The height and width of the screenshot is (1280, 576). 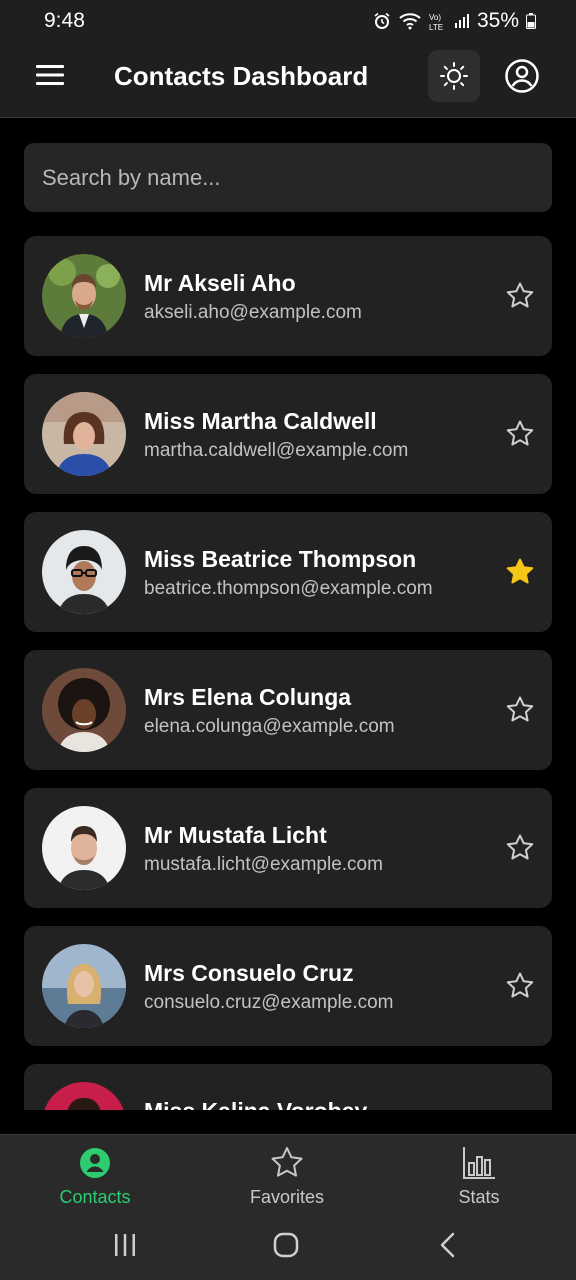 What do you see at coordinates (520, 572) in the screenshot?
I see `star-filled-icon` at bounding box center [520, 572].